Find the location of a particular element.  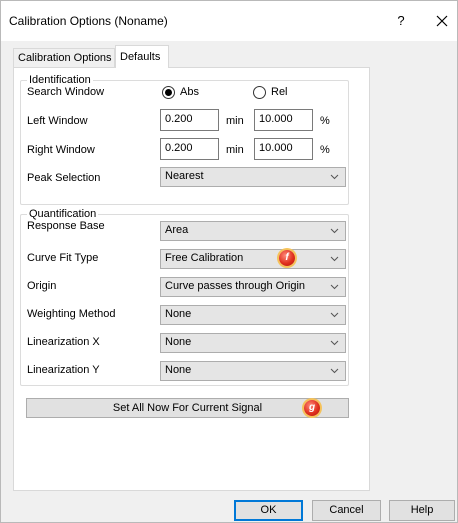

left-window-pct-unit: % is located at coordinates (325, 121).